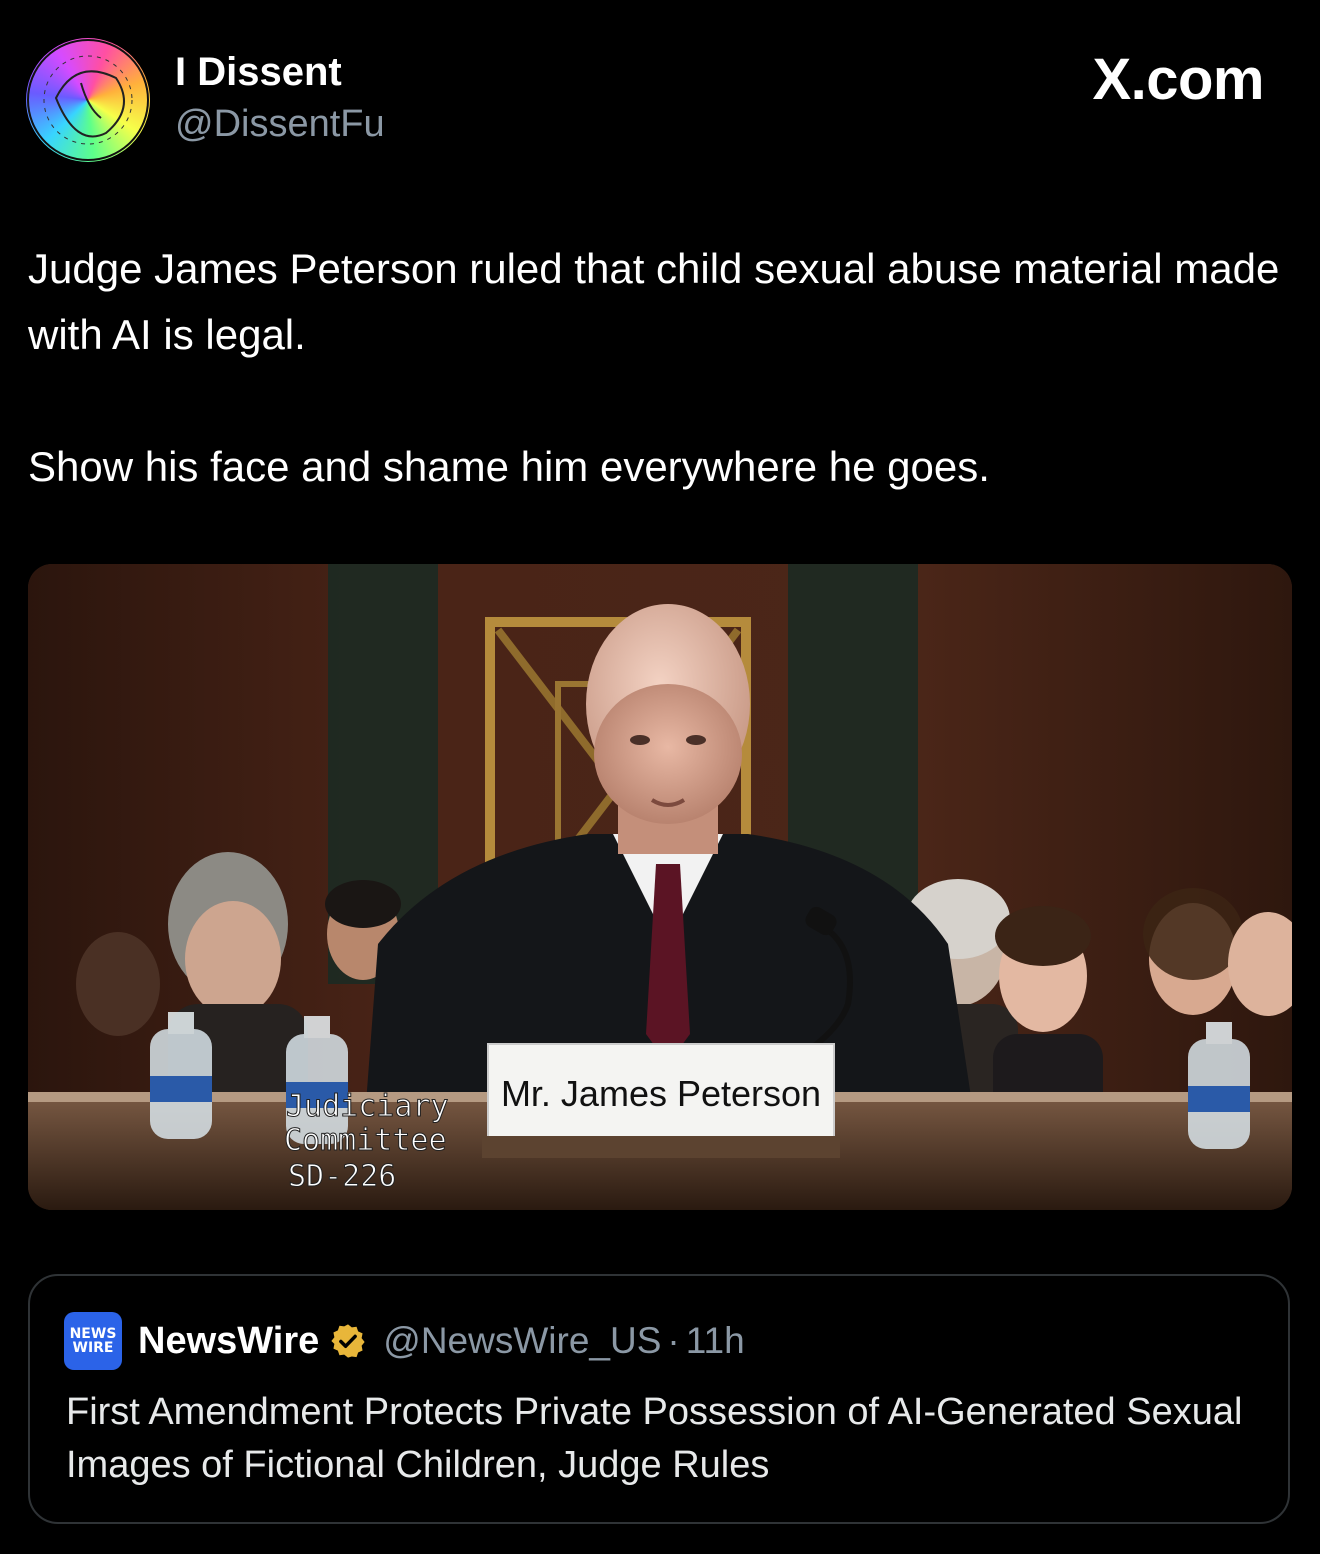  Describe the element at coordinates (228, 1341) in the screenshot. I see `quoted-author-name: NewsWire` at that location.